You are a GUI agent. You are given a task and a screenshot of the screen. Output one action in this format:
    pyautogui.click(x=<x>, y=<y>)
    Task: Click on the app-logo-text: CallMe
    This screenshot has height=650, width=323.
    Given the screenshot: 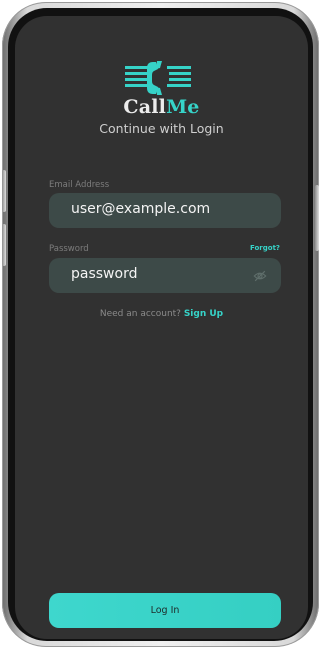 What is the action you would take?
    pyautogui.click(x=161, y=107)
    